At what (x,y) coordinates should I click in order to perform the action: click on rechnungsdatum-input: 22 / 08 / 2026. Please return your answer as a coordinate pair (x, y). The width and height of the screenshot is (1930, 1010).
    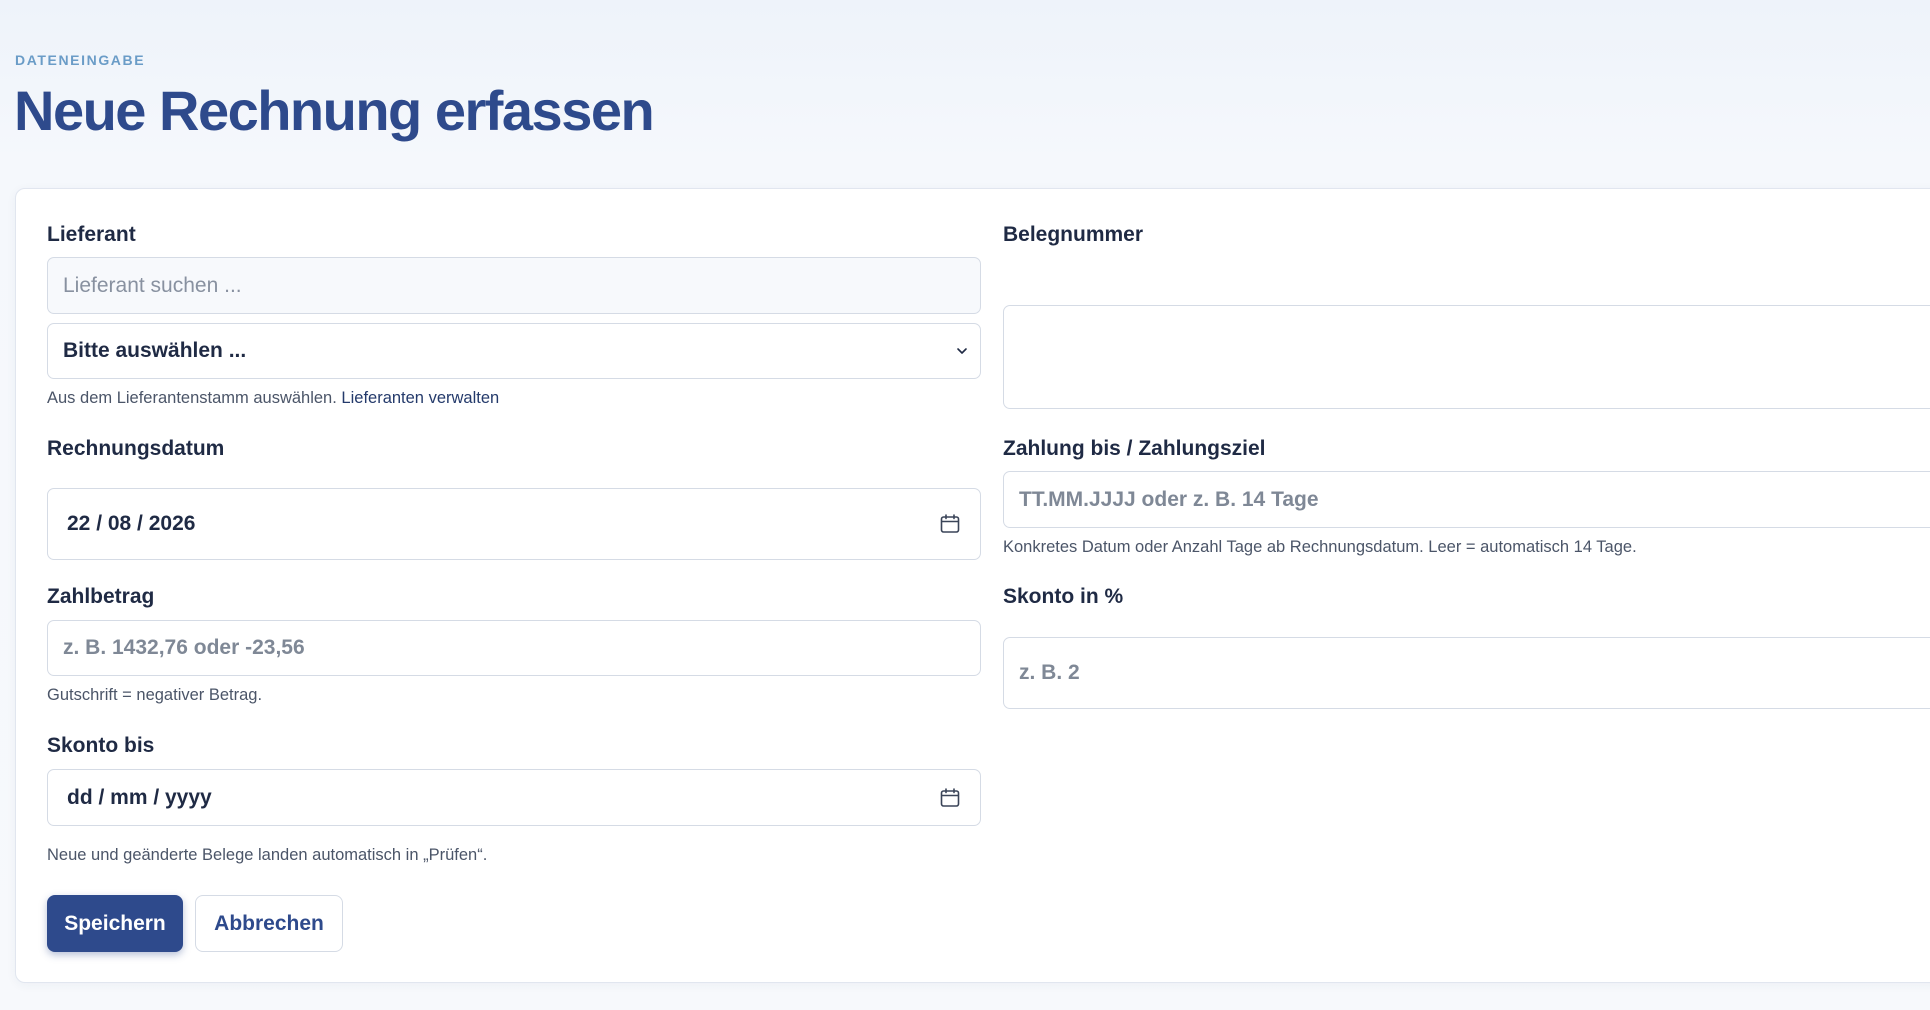
    Looking at the image, I should click on (514, 524).